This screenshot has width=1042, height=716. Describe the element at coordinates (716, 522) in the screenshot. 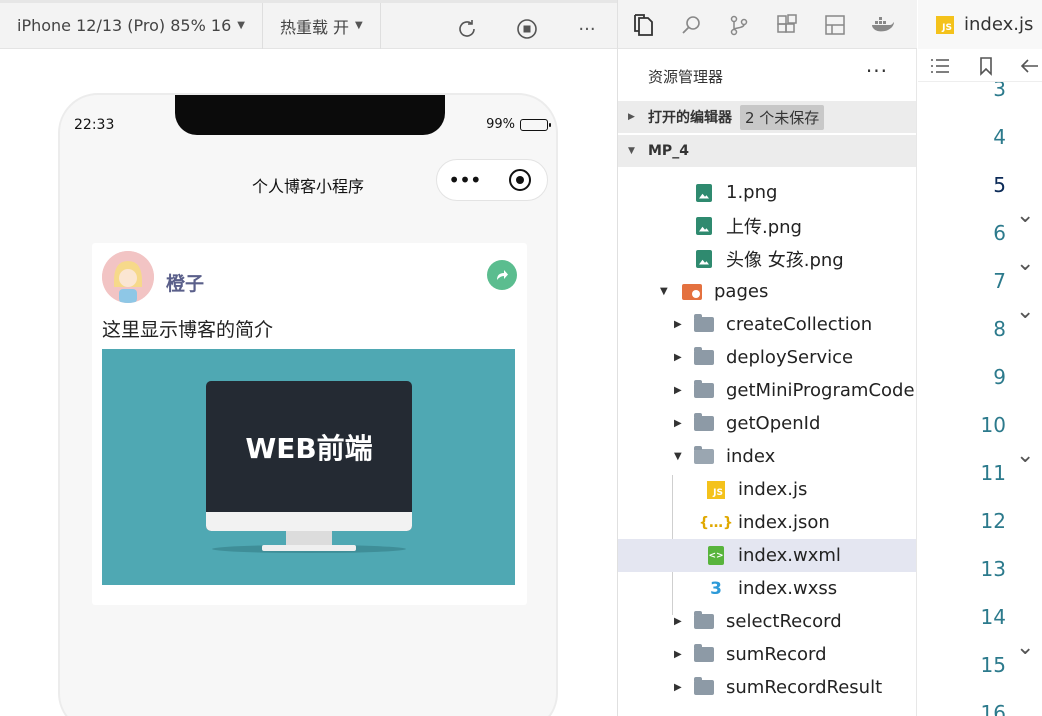

I see `json-file-icon: {…}` at that location.